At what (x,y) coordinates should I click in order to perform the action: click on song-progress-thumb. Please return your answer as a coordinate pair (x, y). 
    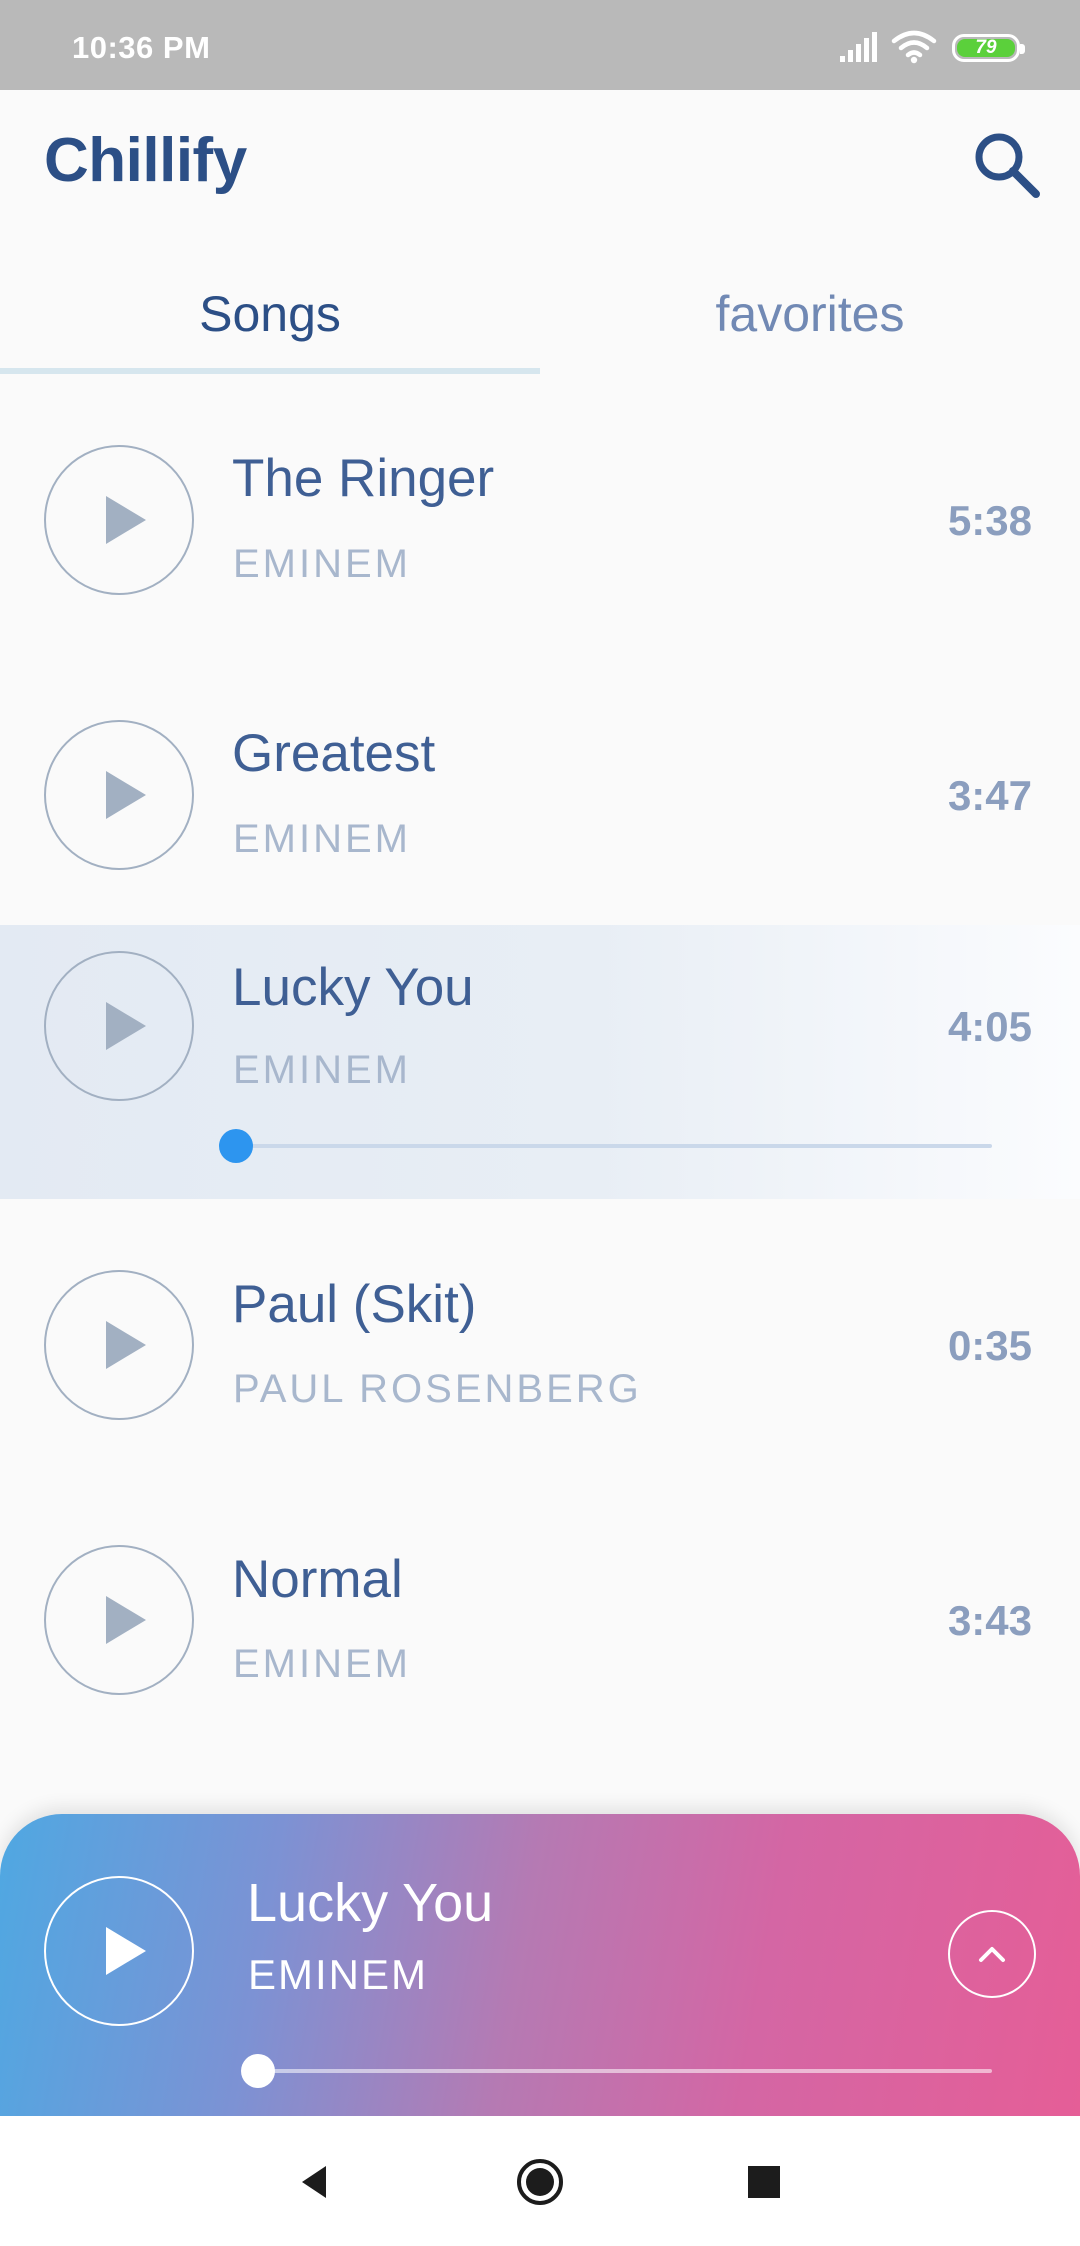
    Looking at the image, I should click on (236, 1146).